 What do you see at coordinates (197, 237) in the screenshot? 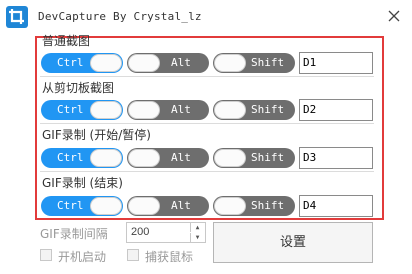
I see `spin-down-icon: ▼` at bounding box center [197, 237].